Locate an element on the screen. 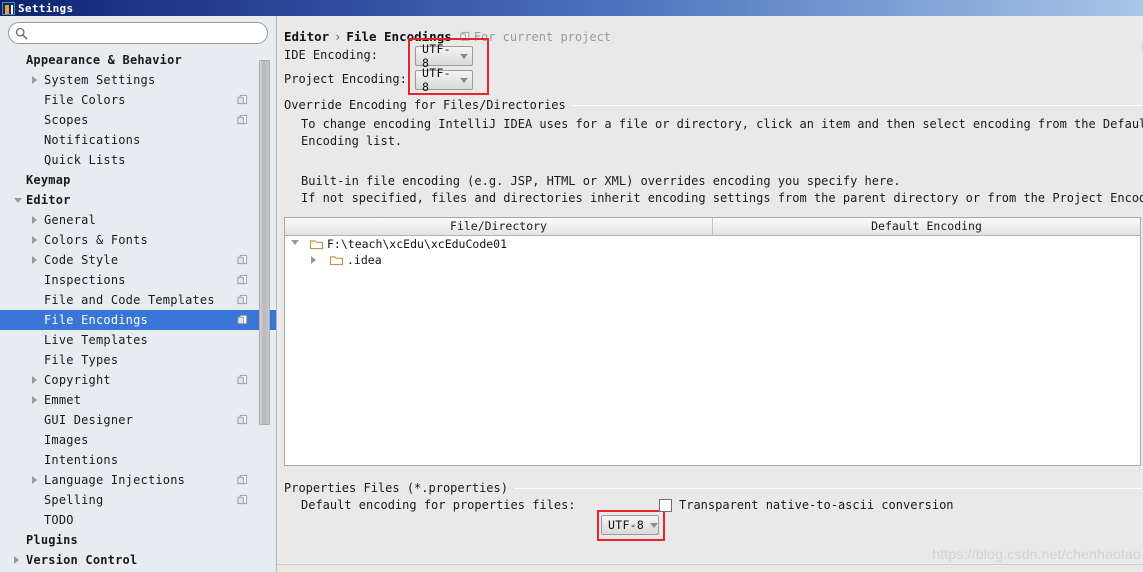 This screenshot has height=572, width=1143. table-row: F:\teach\xcEdu\xcEduCode01 is located at coordinates (712, 244).